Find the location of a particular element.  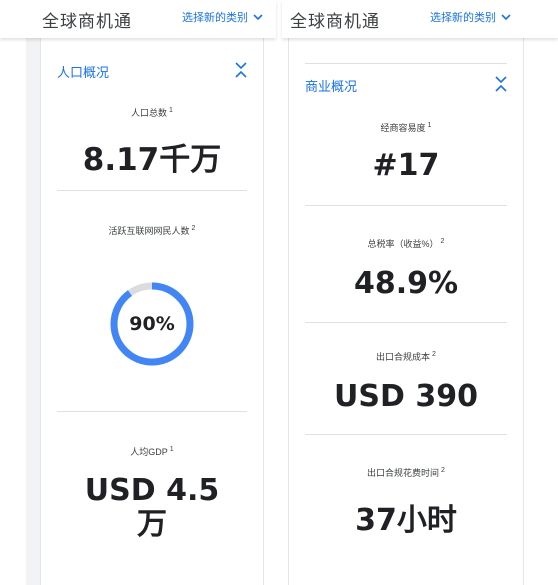

stat-label-gdp: 人均GDP 1 is located at coordinates (152, 451).